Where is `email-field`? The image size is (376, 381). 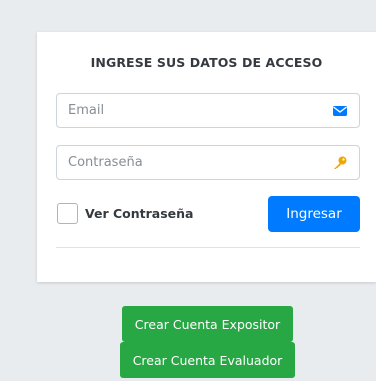
email-field is located at coordinates (208, 110).